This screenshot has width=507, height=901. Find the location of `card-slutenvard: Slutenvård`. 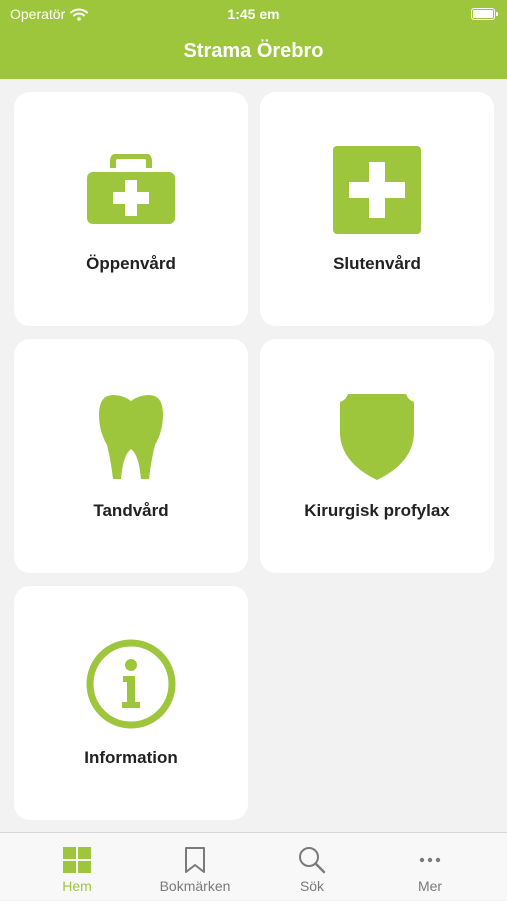

card-slutenvard: Slutenvård is located at coordinates (377, 209).